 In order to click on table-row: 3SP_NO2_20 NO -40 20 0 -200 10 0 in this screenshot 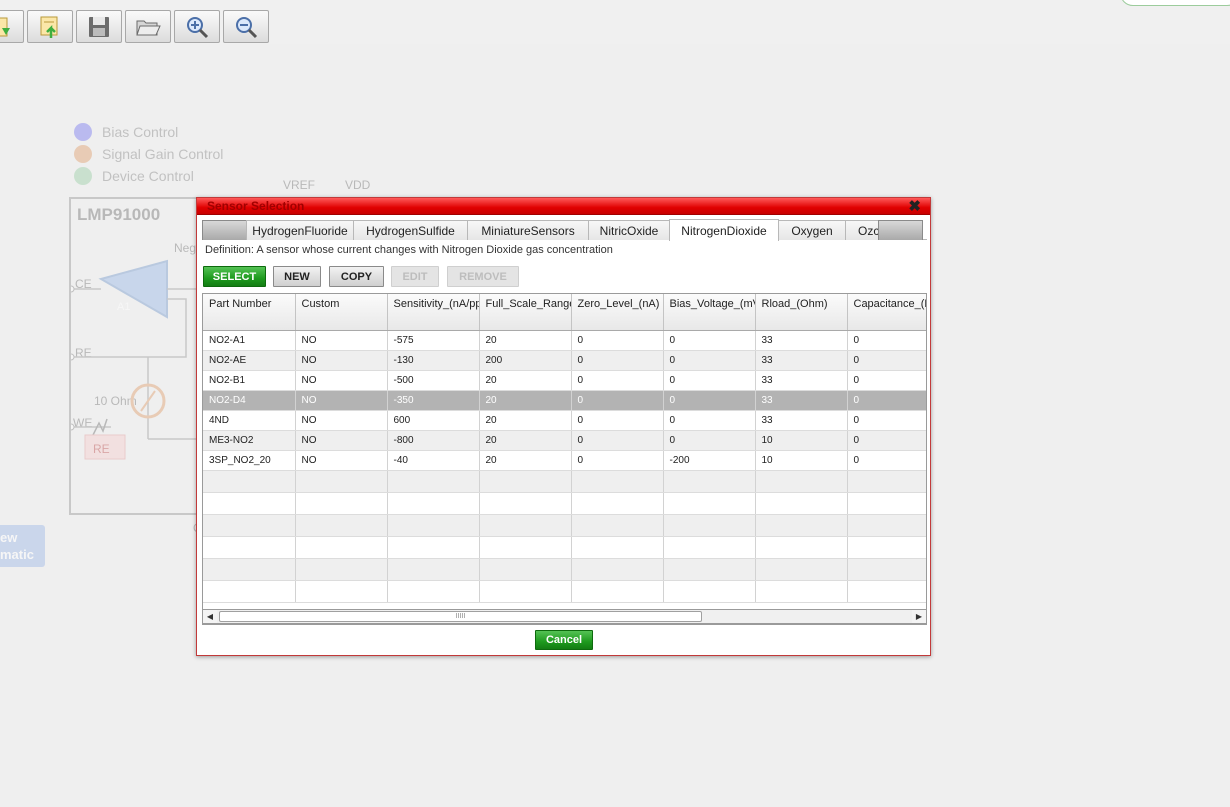, I will do `click(564, 460)`.